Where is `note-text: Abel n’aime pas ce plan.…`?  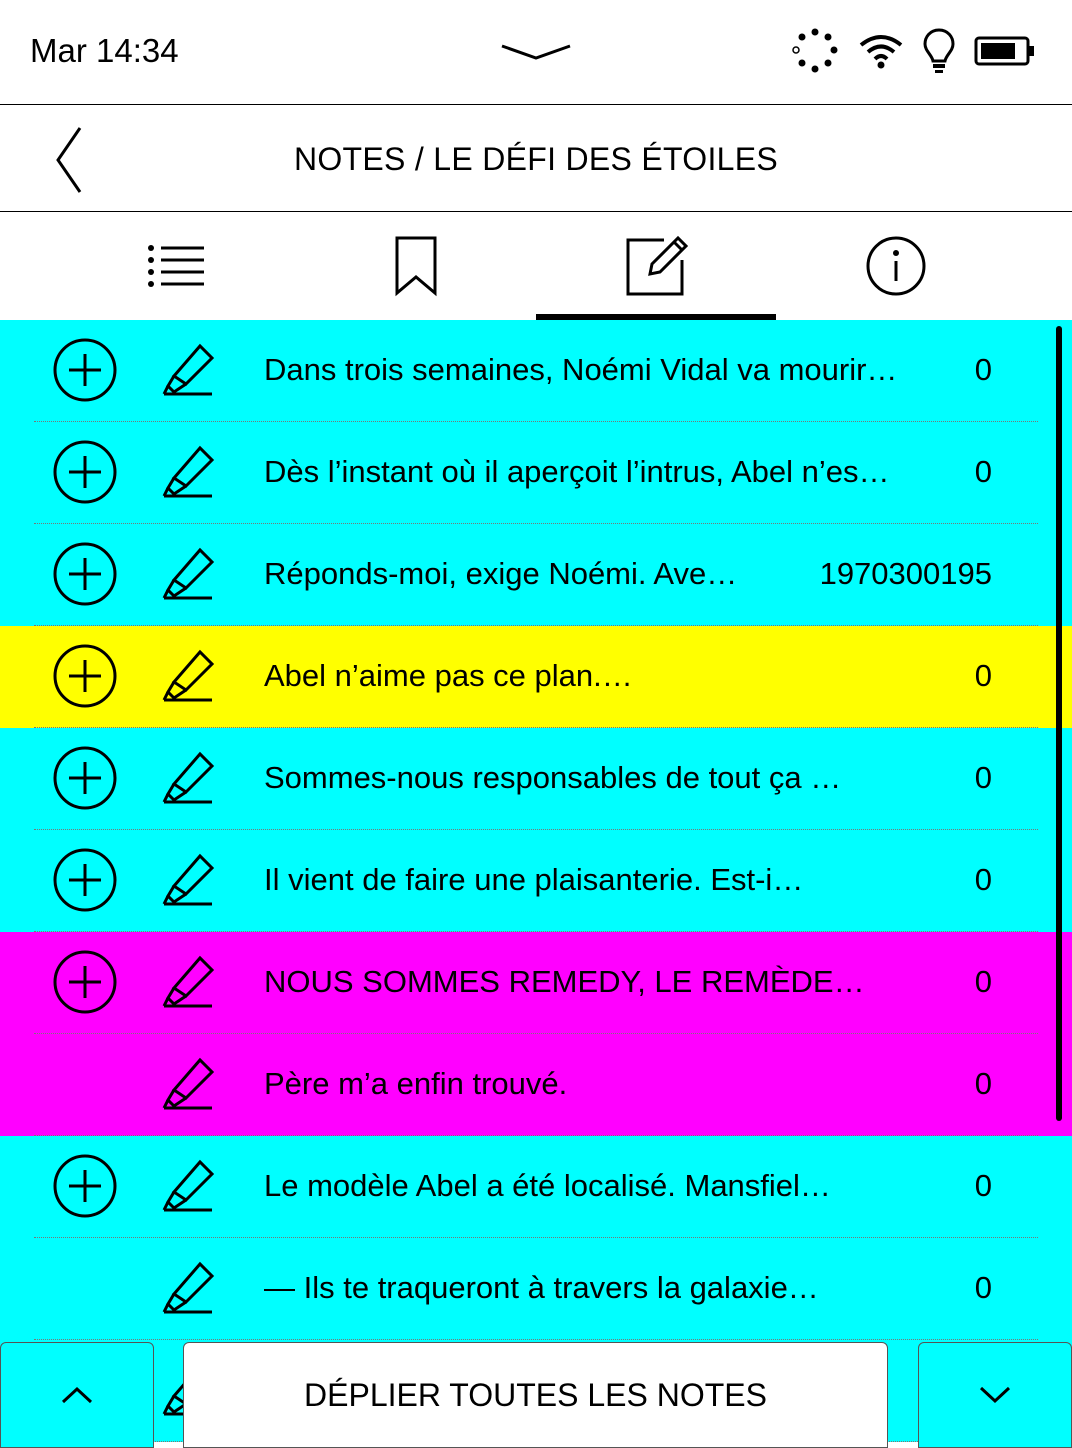
note-text: Abel n’aime pas ce plan.… is located at coordinates (448, 675).